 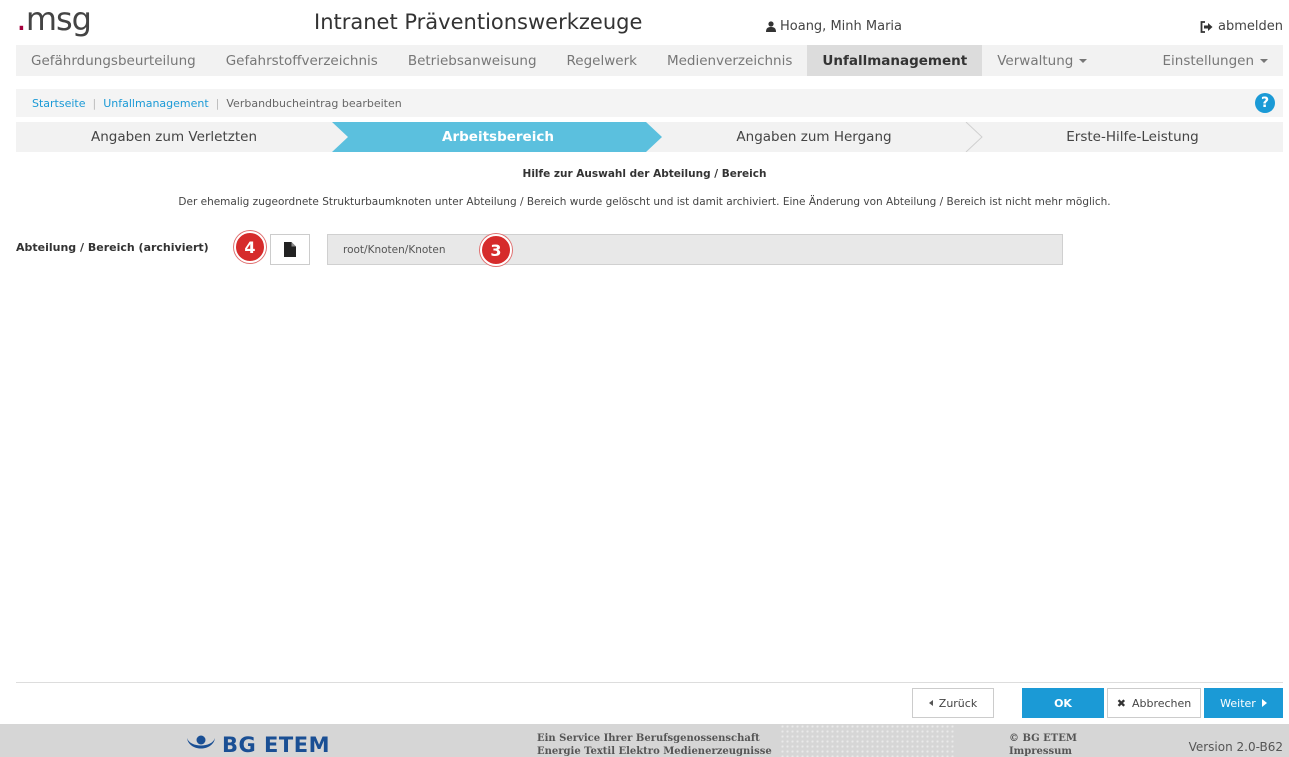 I want to click on service-line-2: Energie Textil Elektro Medienerzeugnisse, so click(x=654, y=751).